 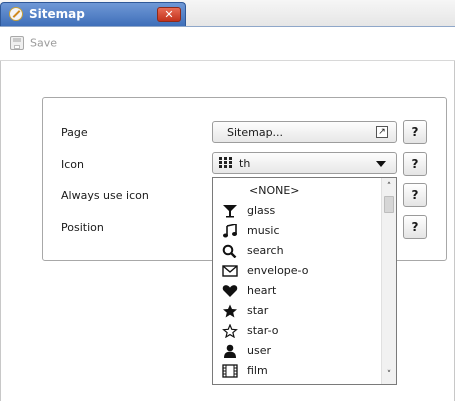 What do you see at coordinates (297, 351) in the screenshot?
I see `list-item: user` at bounding box center [297, 351].